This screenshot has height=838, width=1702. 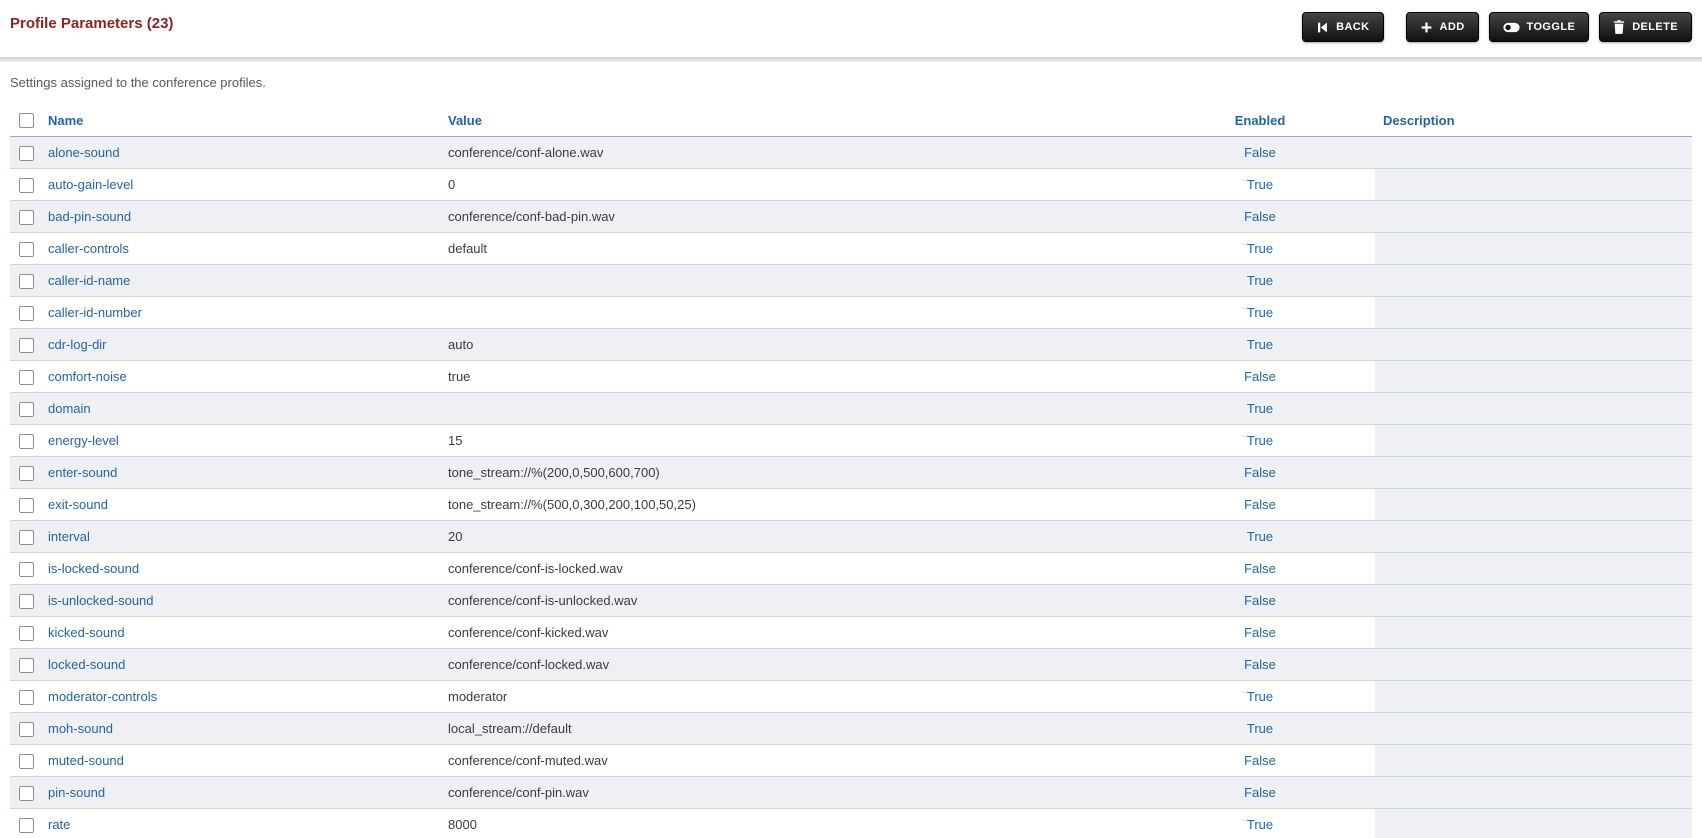 What do you see at coordinates (1511, 27) in the screenshot?
I see `toggle-switch-icon` at bounding box center [1511, 27].